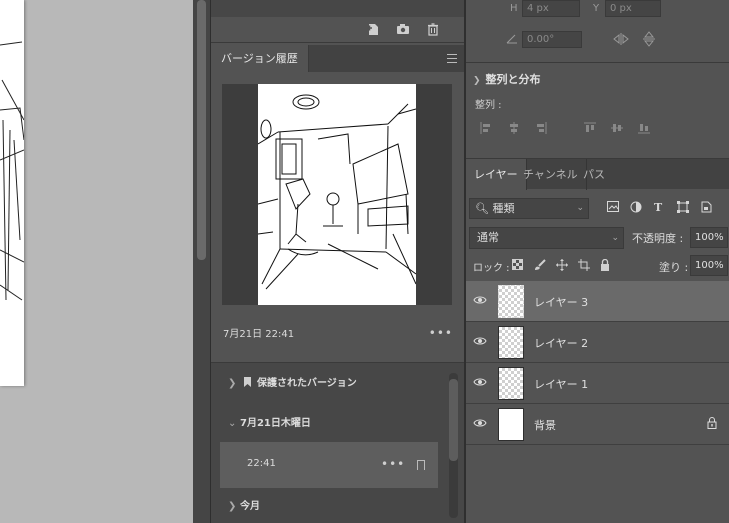 Image resolution: width=729 pixels, height=523 pixels. What do you see at coordinates (201, 130) in the screenshot?
I see `dock-scroll-thumb` at bounding box center [201, 130].